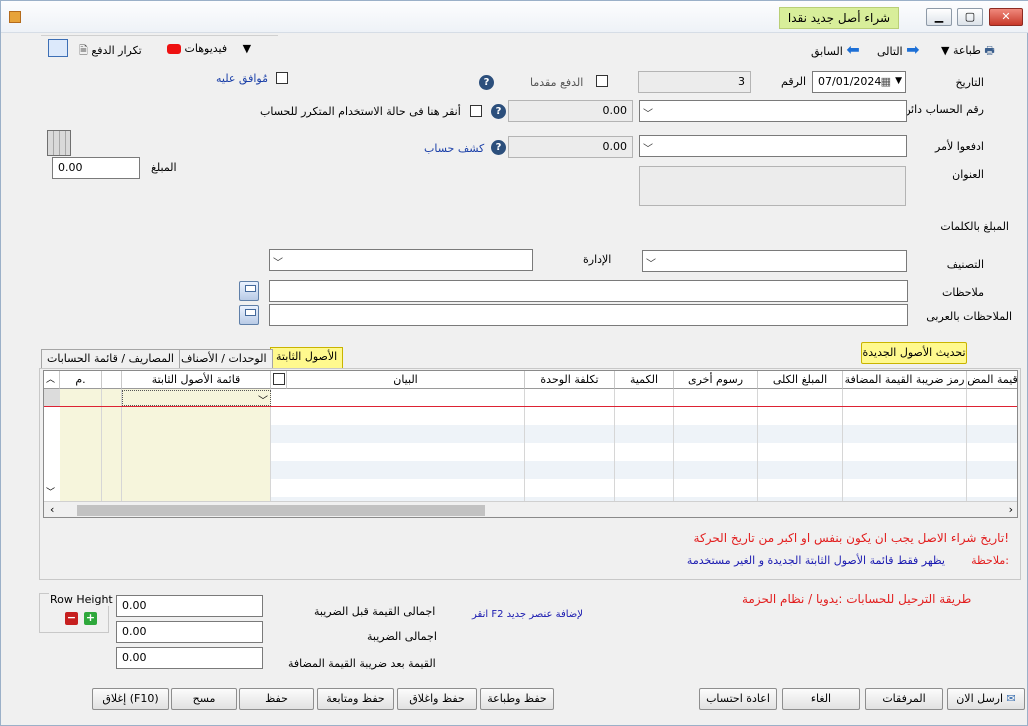 This screenshot has width=1028, height=726. What do you see at coordinates (276, 699) in the screenshot?
I see `save-button: حفظ` at bounding box center [276, 699].